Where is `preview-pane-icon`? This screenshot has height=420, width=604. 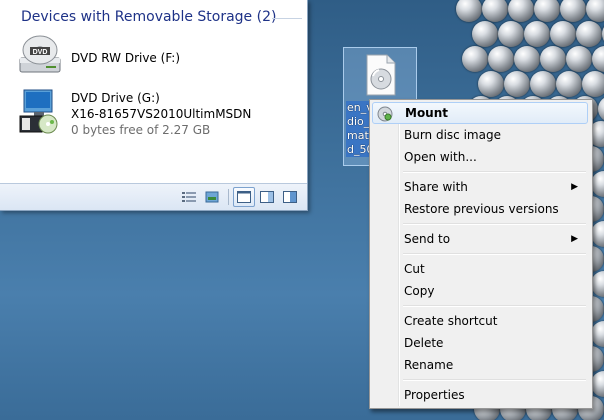
preview-pane-icon is located at coordinates (290, 197).